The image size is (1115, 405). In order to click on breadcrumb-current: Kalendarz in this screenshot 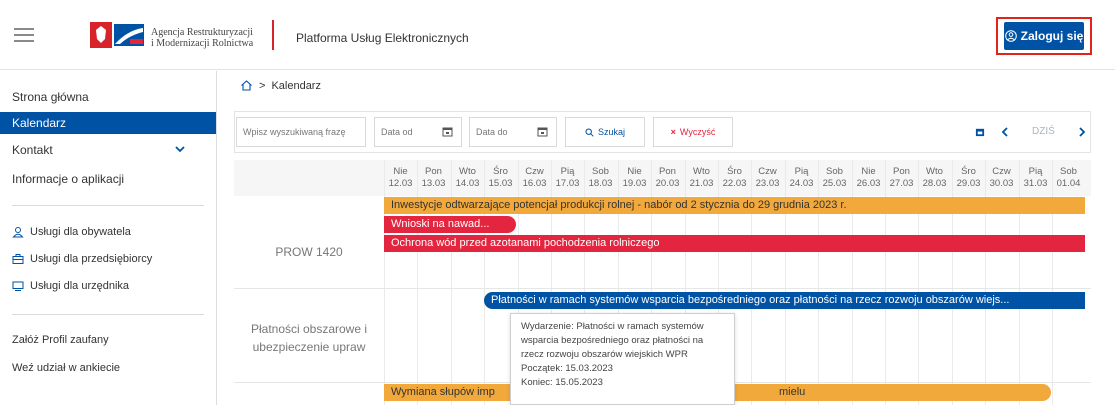, I will do `click(296, 85)`.